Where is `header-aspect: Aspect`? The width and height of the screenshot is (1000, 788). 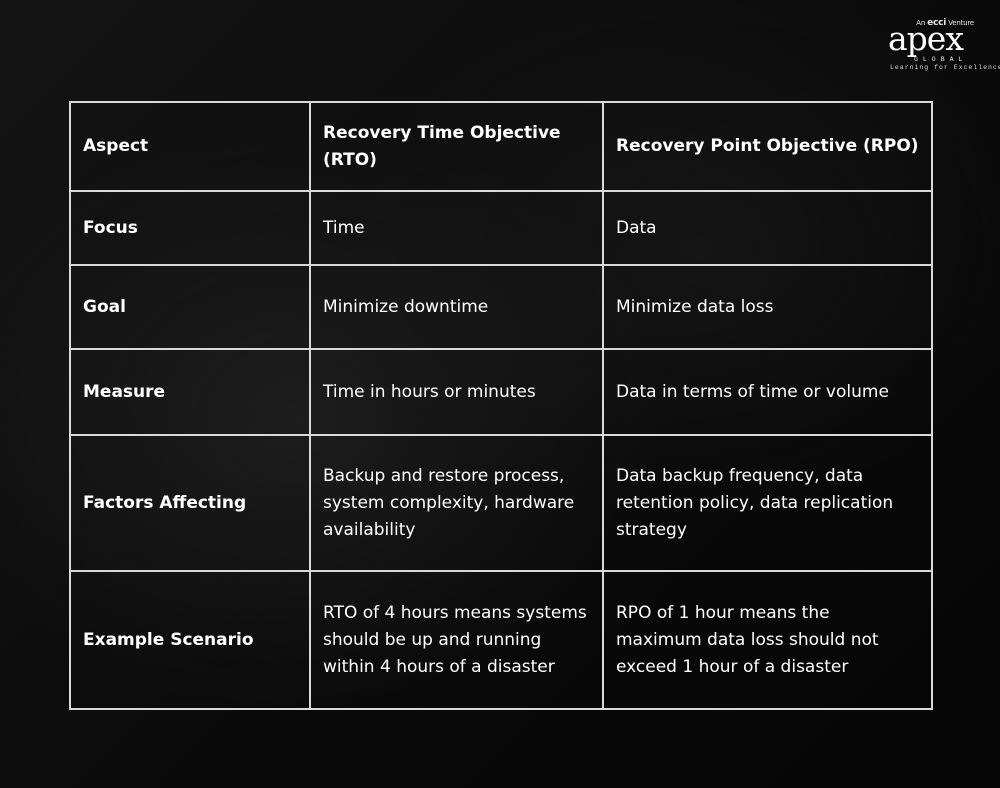
header-aspect: Aspect is located at coordinates (190, 146).